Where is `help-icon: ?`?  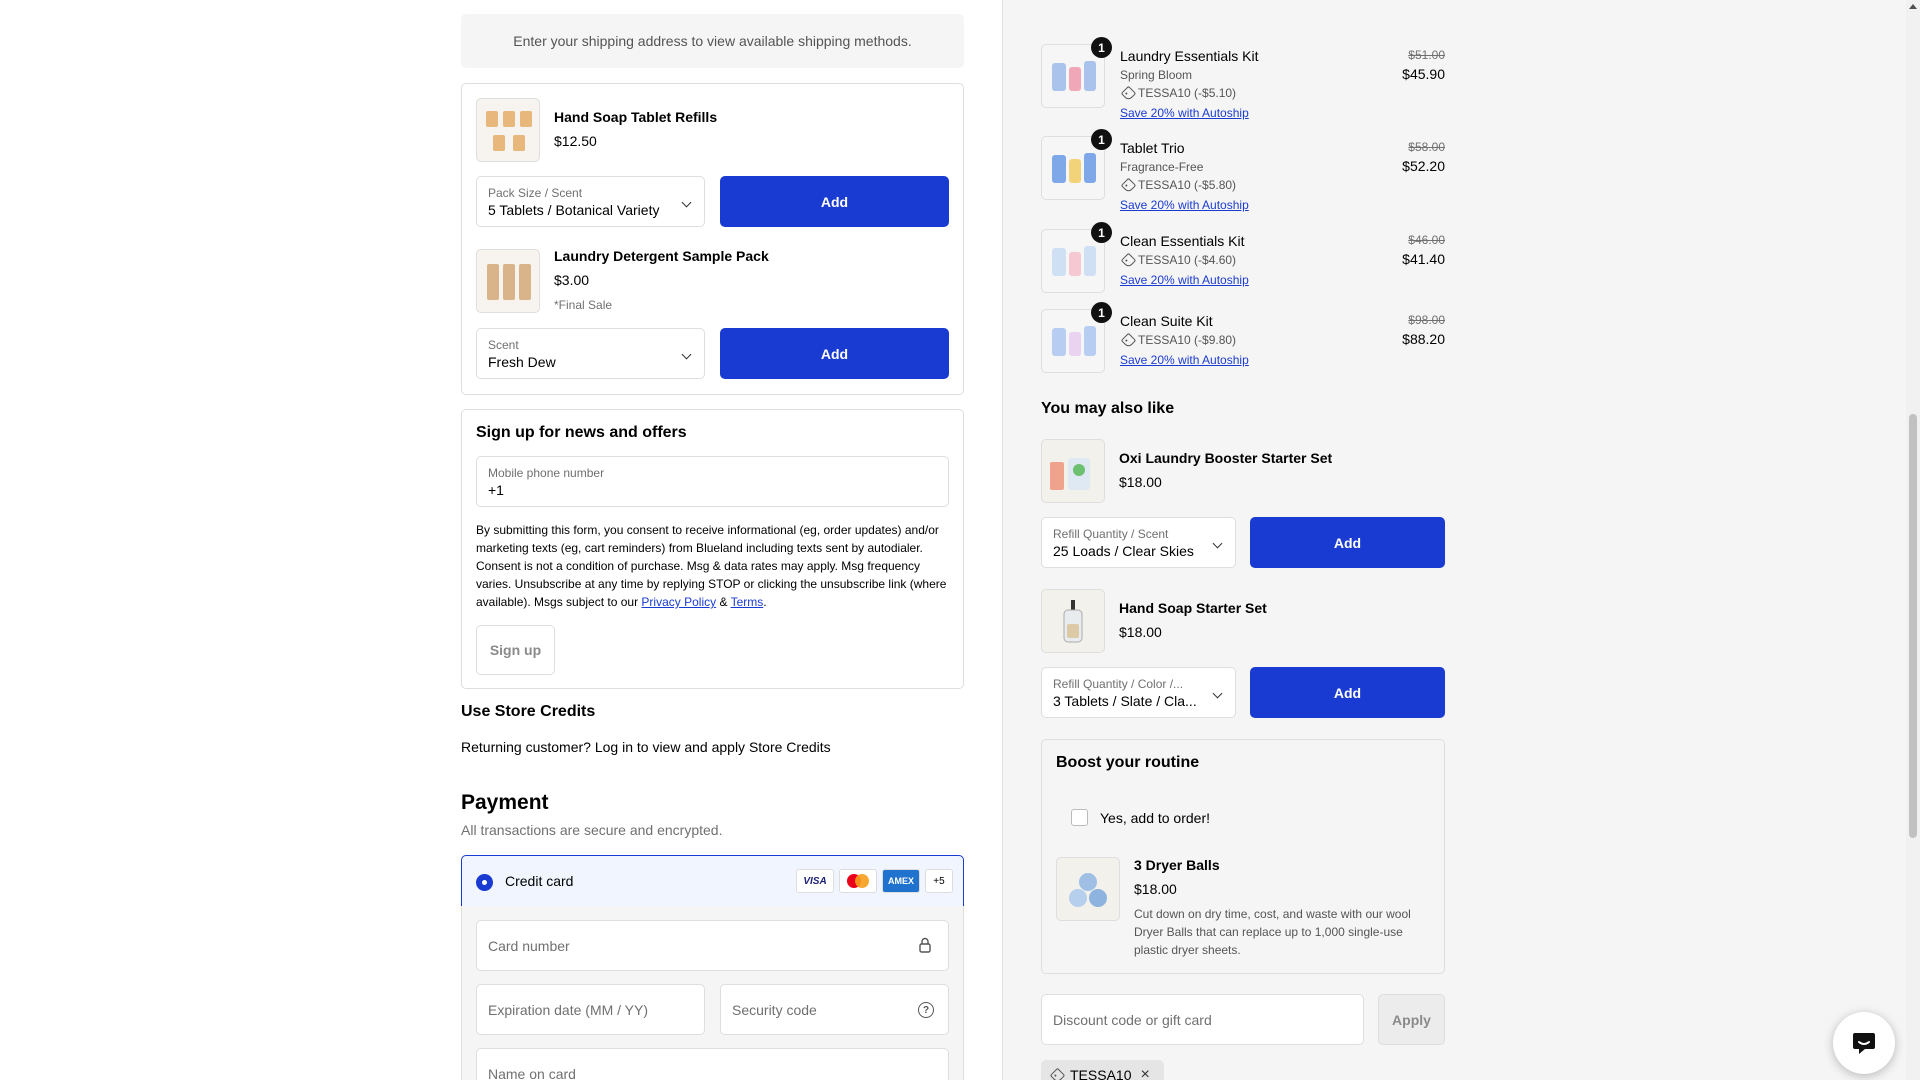 help-icon: ? is located at coordinates (926, 1010).